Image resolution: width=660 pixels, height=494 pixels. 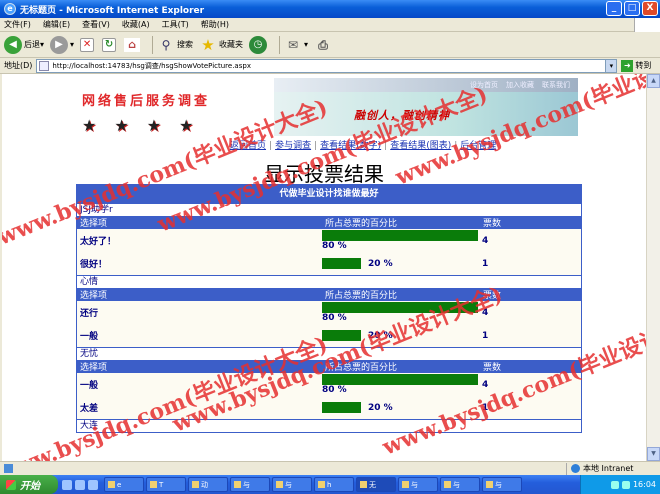 What do you see at coordinates (611, 65) in the screenshot?
I see `address-dropdown-icon: ▾` at bounding box center [611, 65].